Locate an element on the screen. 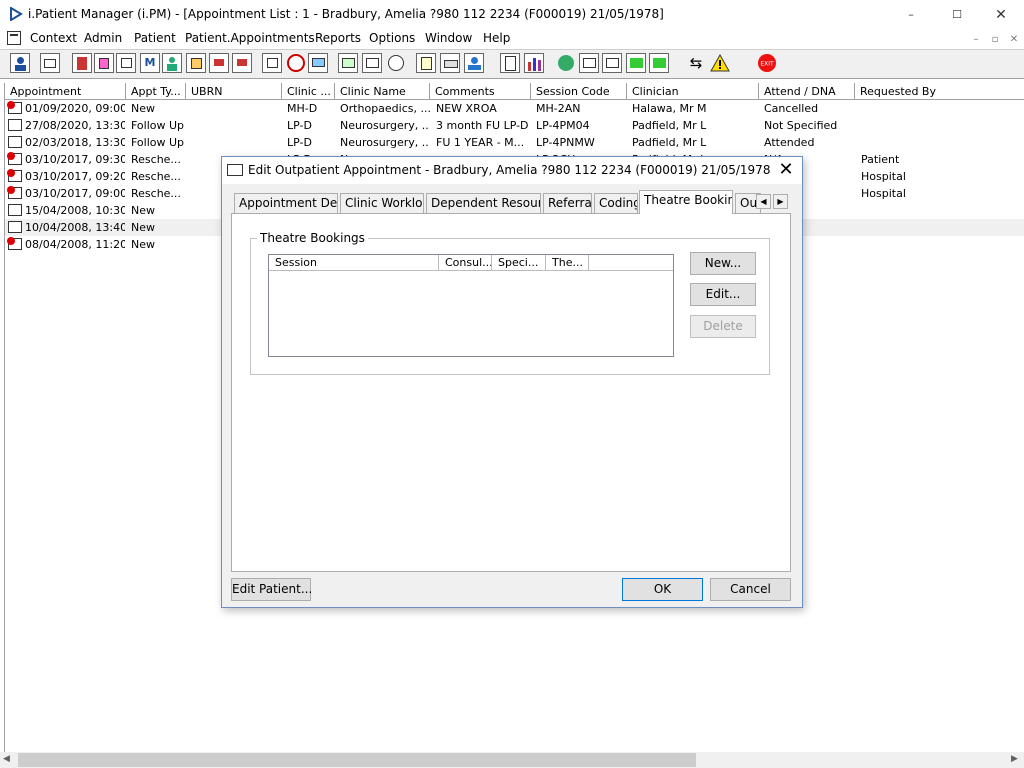 This screenshot has height=768, width=1024. menu-context: Context is located at coordinates (53, 38).